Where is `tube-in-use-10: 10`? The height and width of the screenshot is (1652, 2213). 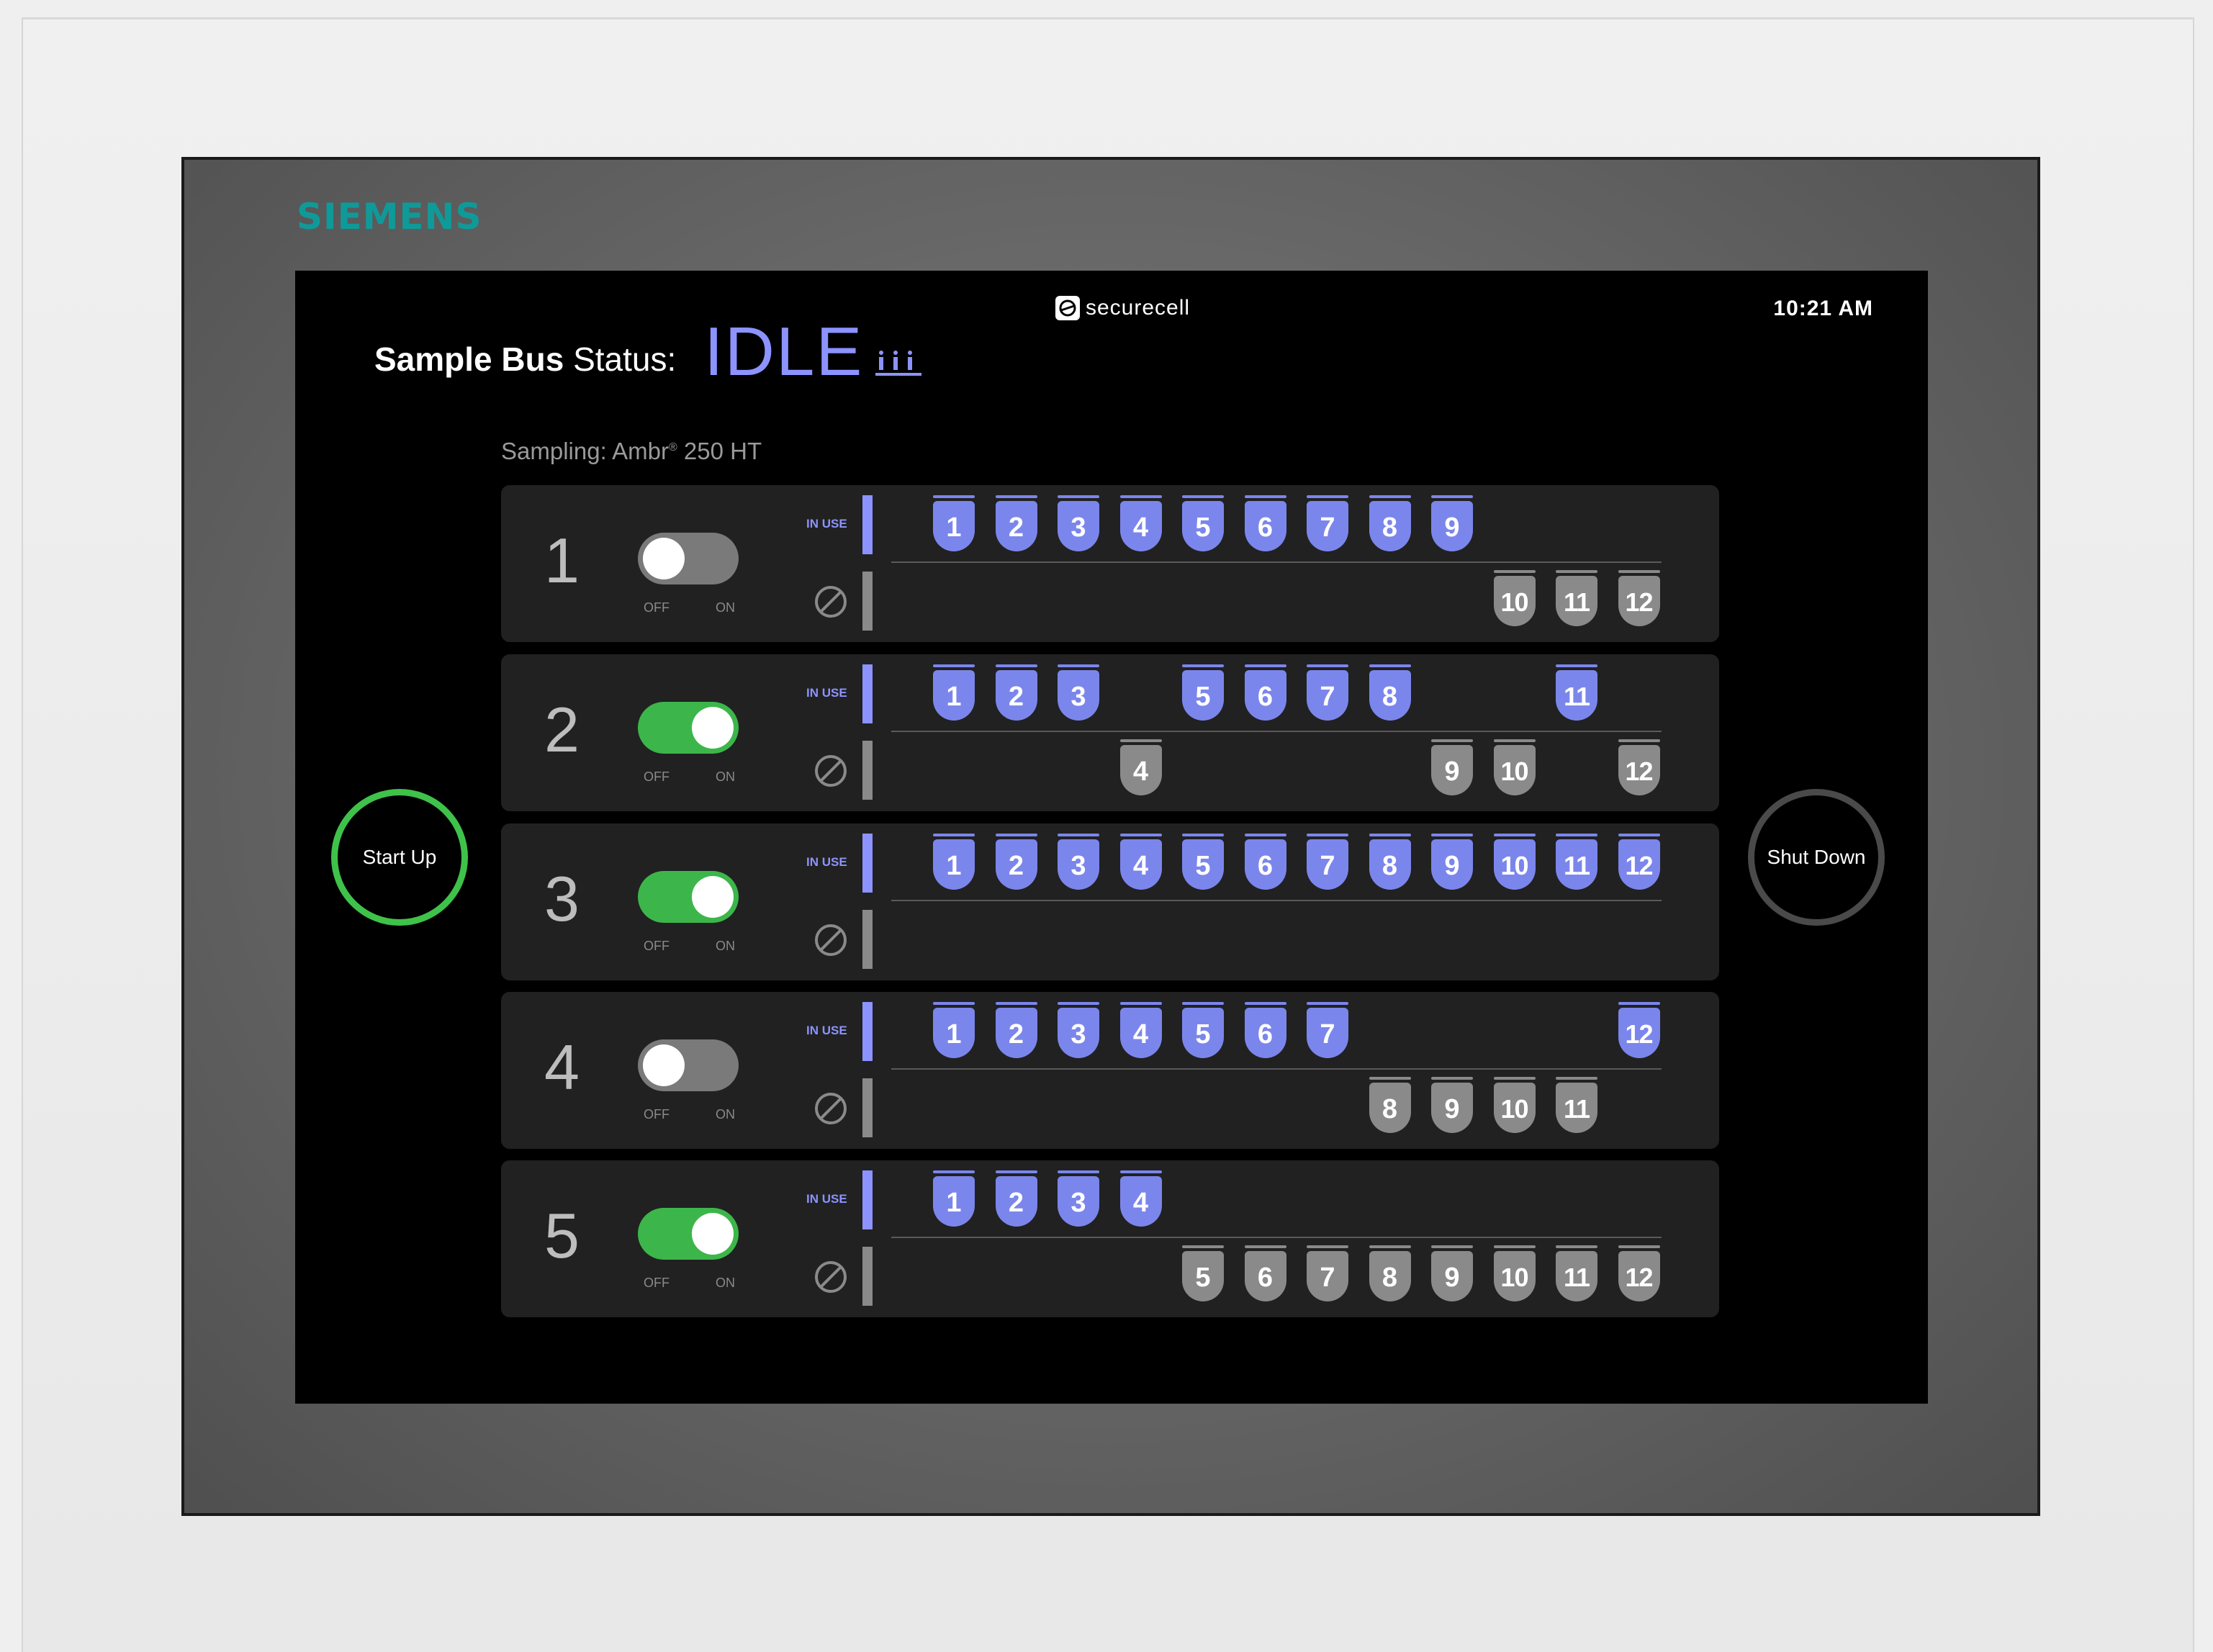 tube-in-use-10: 10 is located at coordinates (1514, 862).